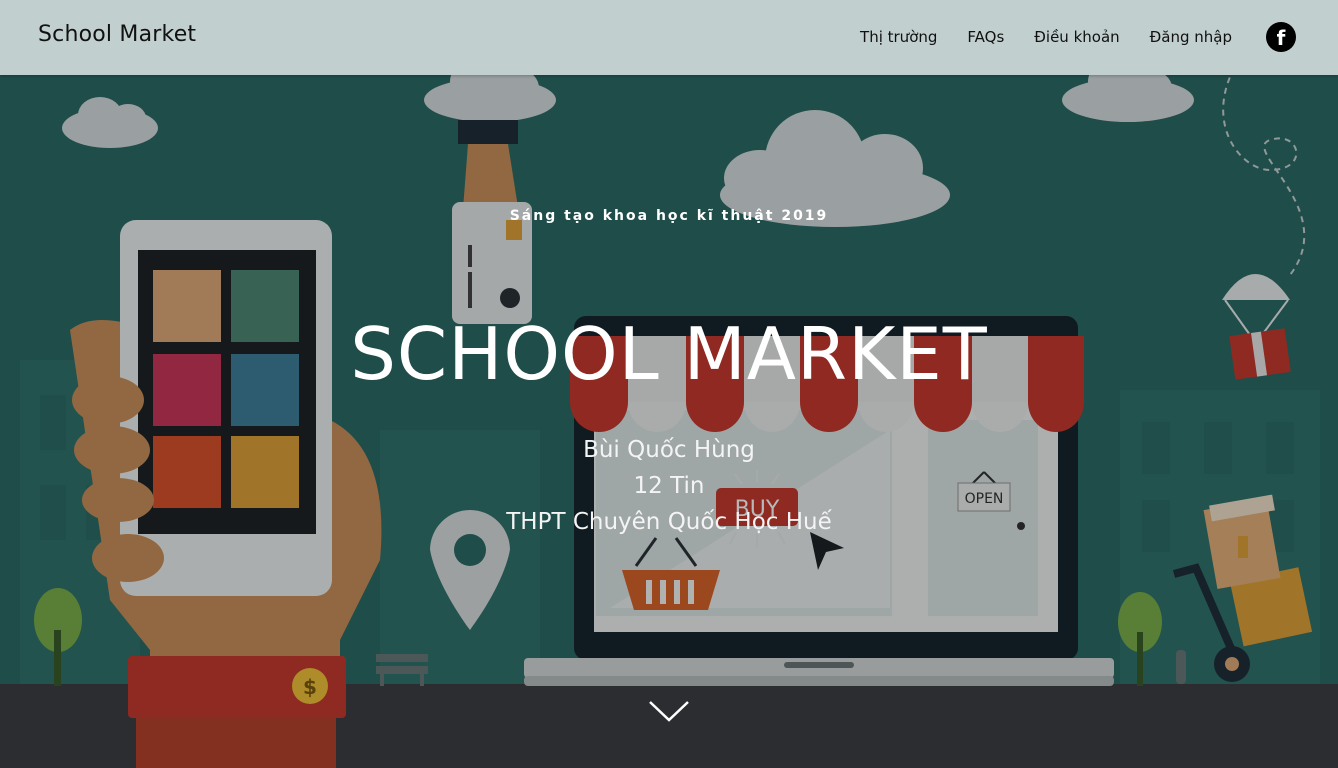 The width and height of the screenshot is (1338, 768). What do you see at coordinates (1281, 37) in the screenshot?
I see `facebook-icon: f` at bounding box center [1281, 37].